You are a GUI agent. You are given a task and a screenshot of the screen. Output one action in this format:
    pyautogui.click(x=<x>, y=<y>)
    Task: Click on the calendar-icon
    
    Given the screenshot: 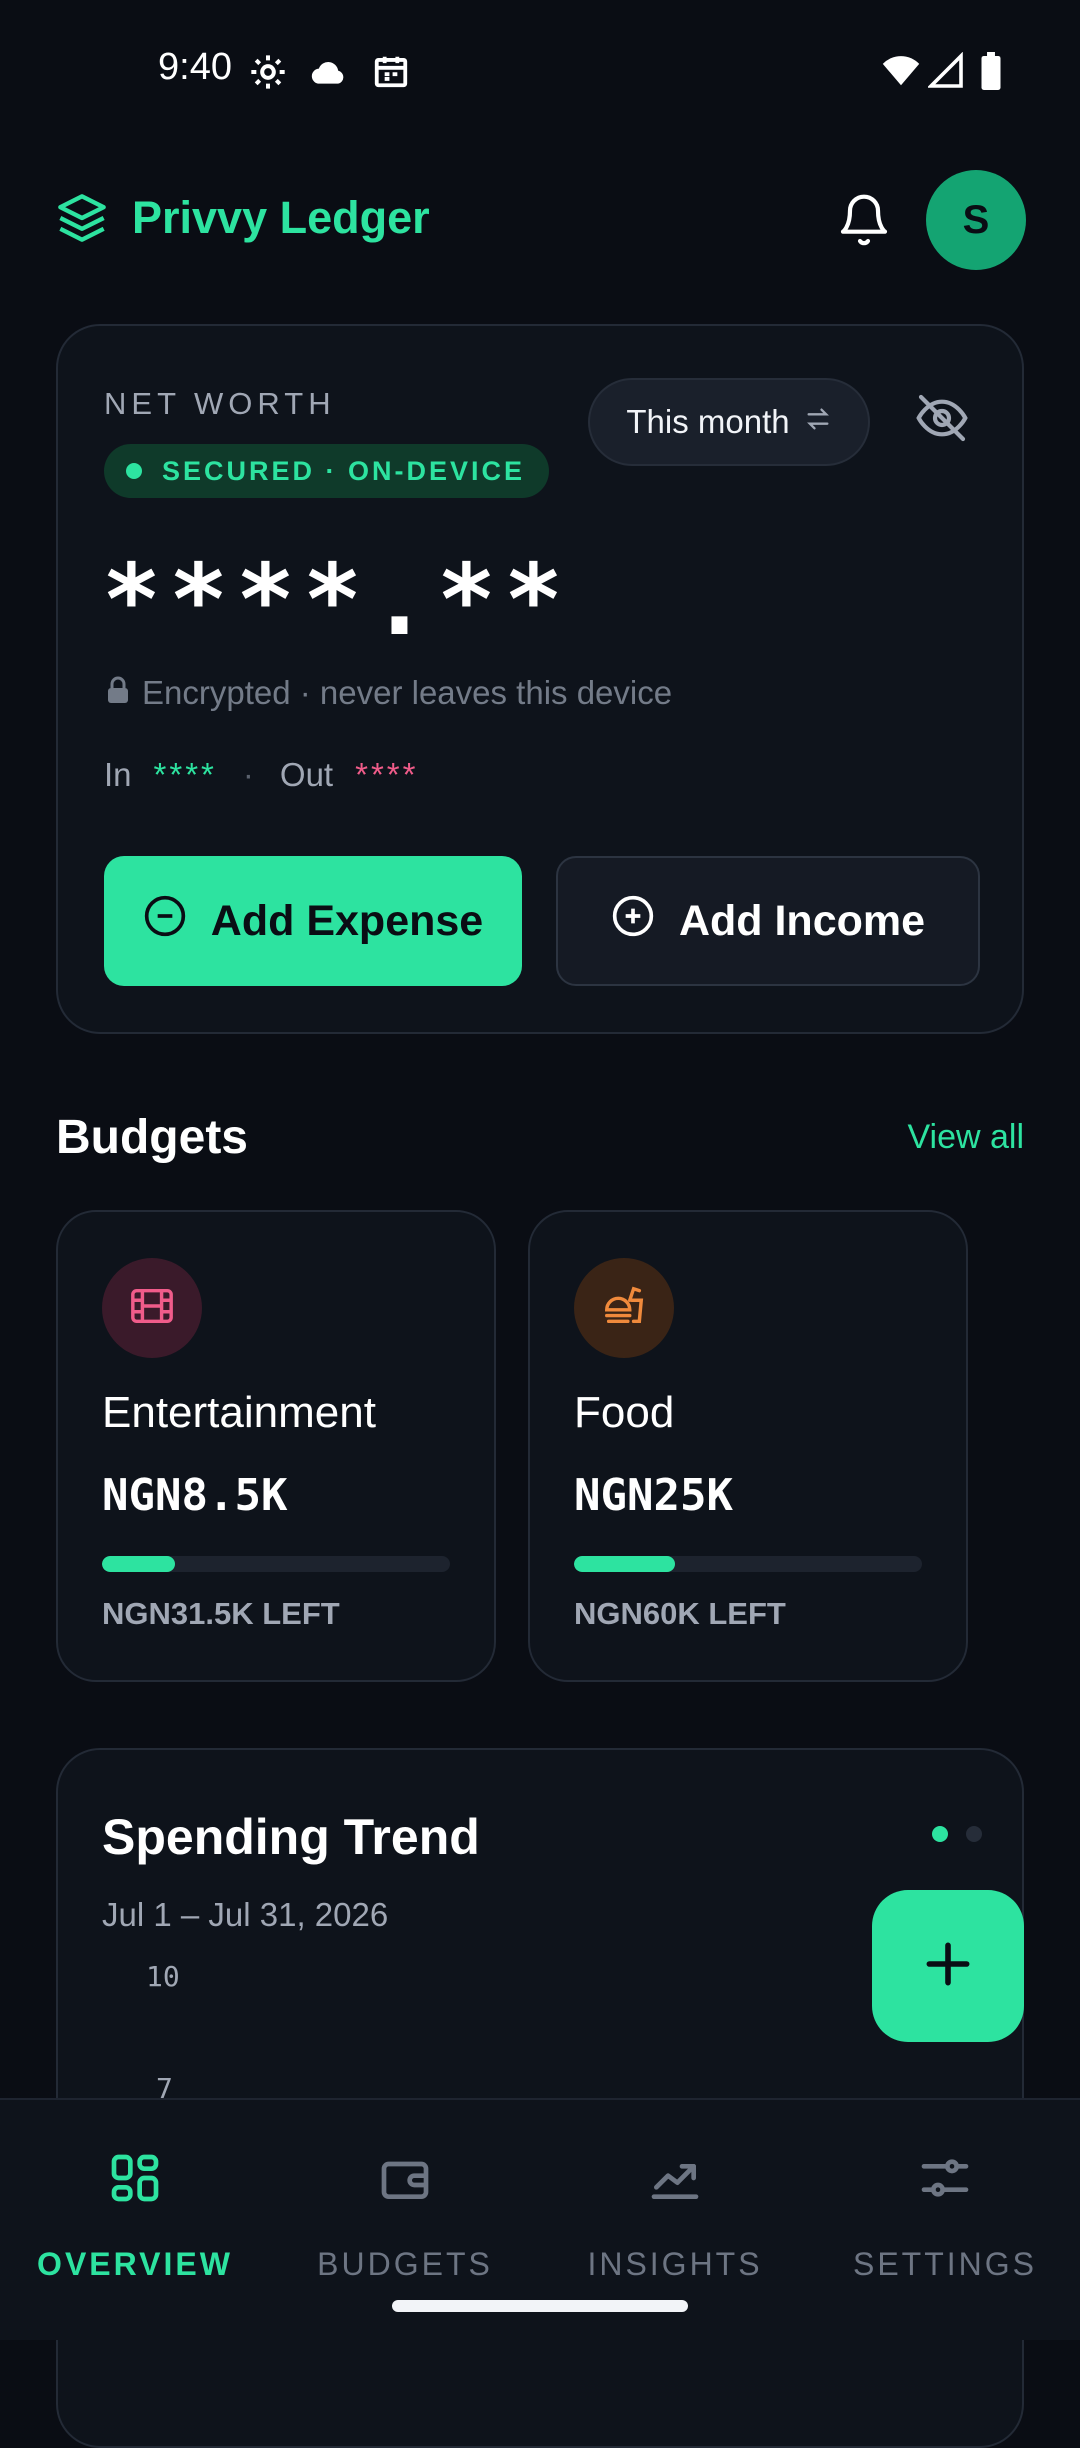 What is the action you would take?
    pyautogui.click(x=391, y=73)
    